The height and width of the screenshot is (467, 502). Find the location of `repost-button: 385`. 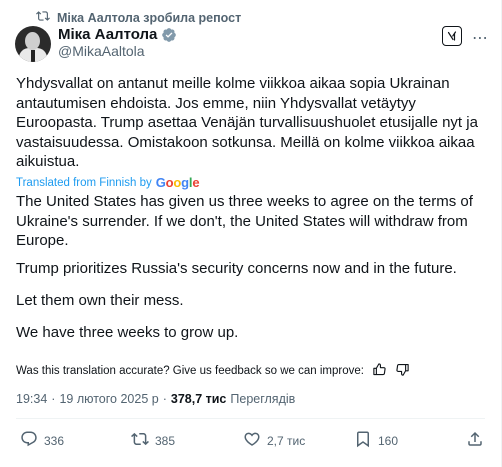

repost-button: 385 is located at coordinates (153, 440).